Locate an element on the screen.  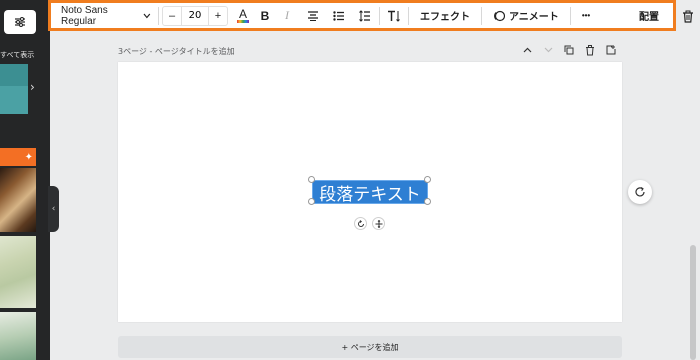
move-page-up-button is located at coordinates (527, 50).